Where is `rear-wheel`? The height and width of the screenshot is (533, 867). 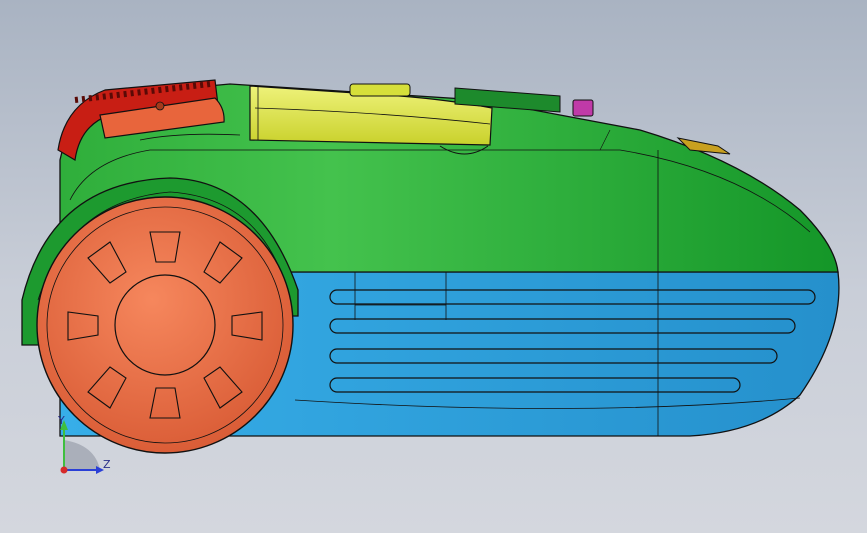
rear-wheel is located at coordinates (165, 325).